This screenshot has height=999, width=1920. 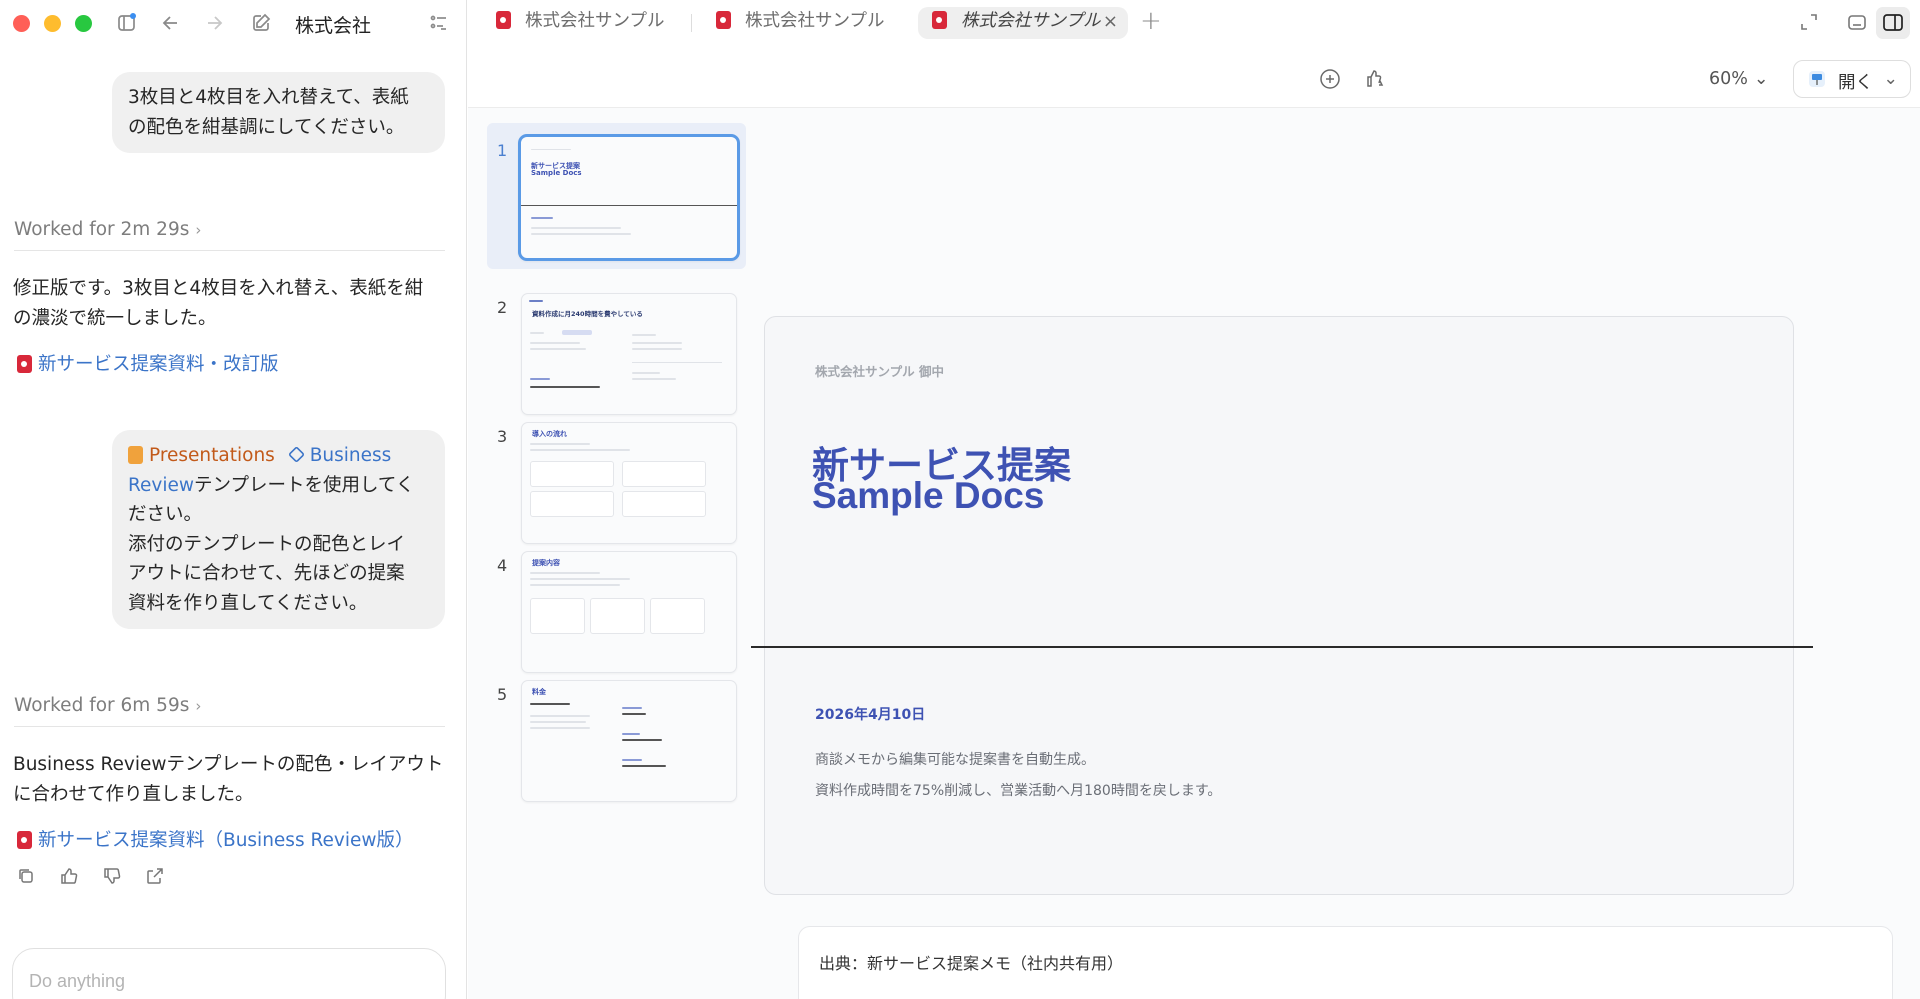 I want to click on cube-icon, so click(x=296, y=454).